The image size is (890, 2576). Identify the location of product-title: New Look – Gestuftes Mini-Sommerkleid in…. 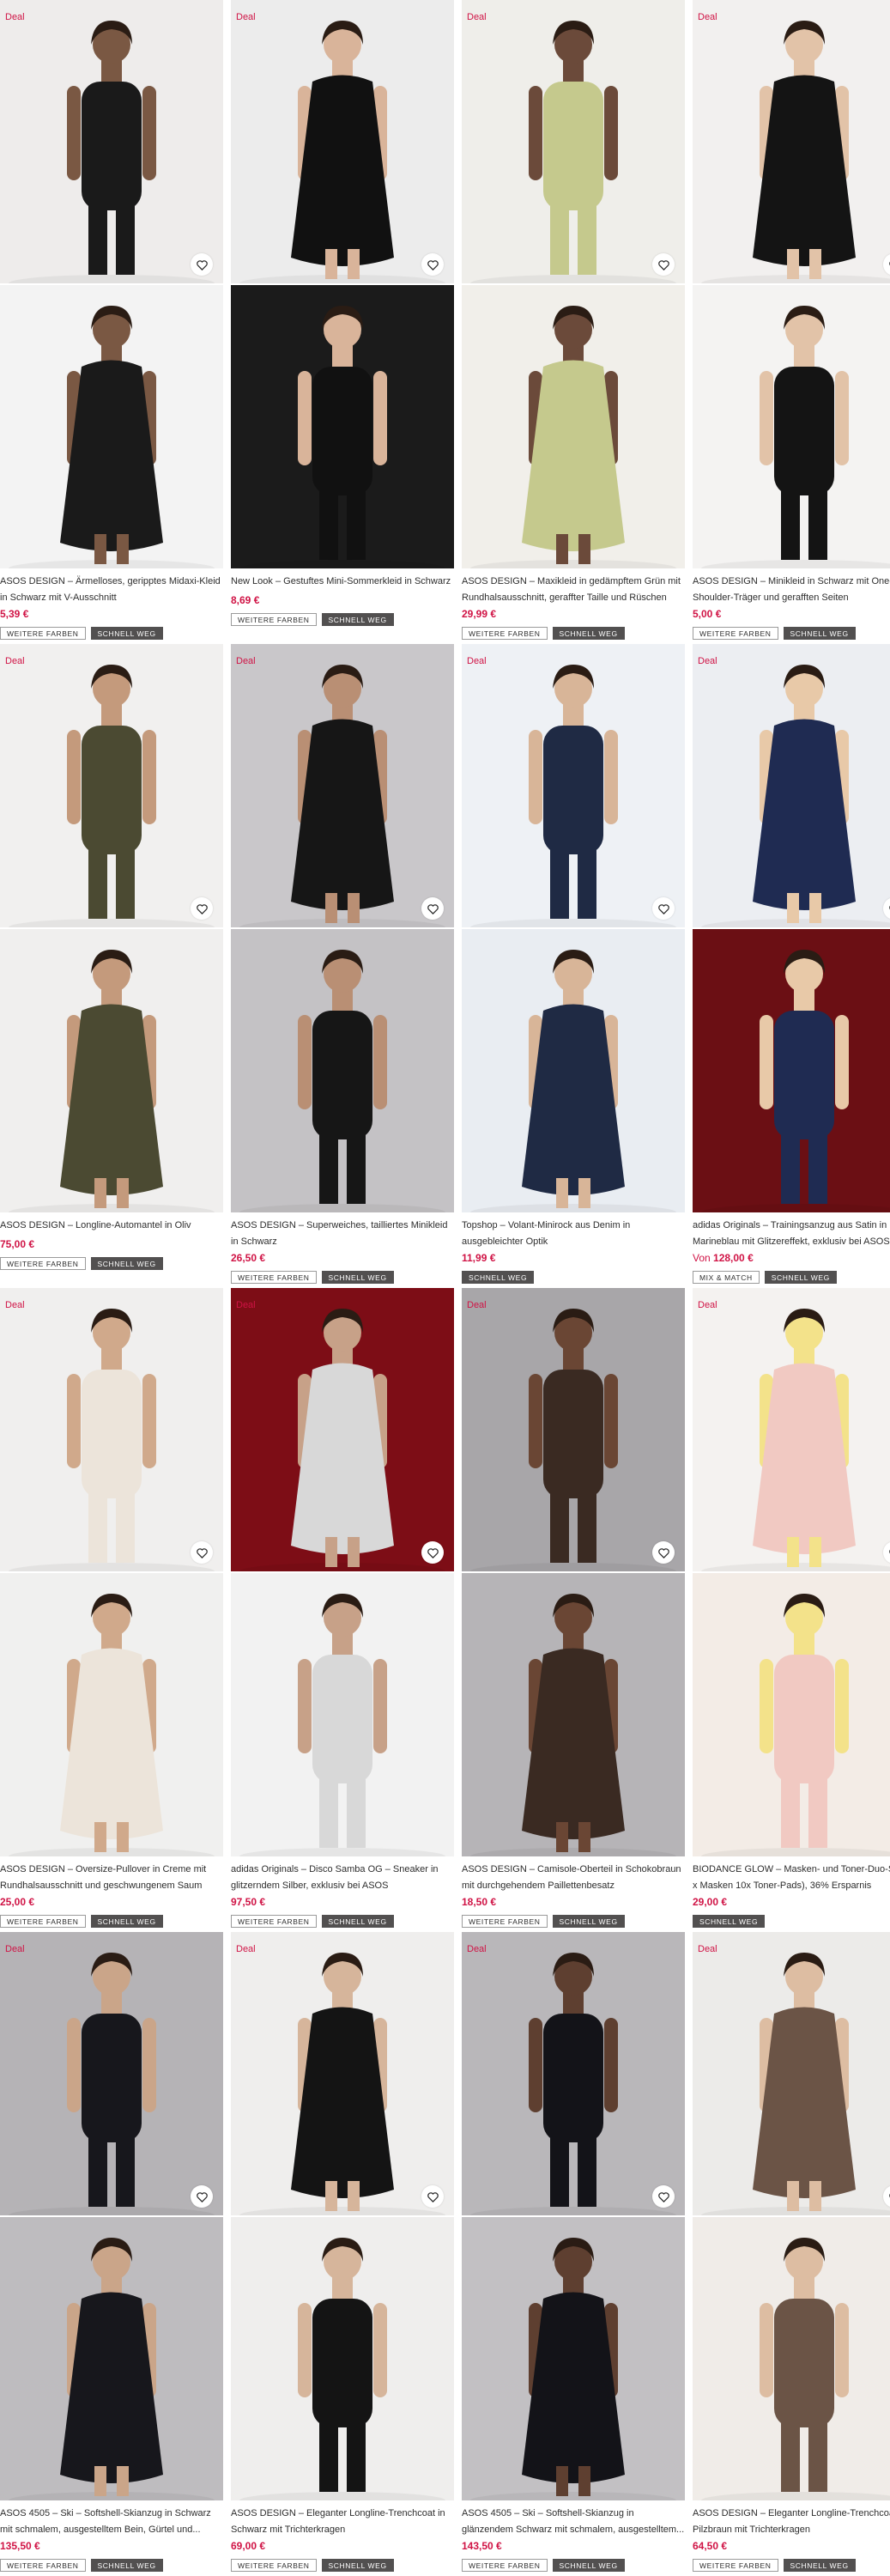
(343, 590).